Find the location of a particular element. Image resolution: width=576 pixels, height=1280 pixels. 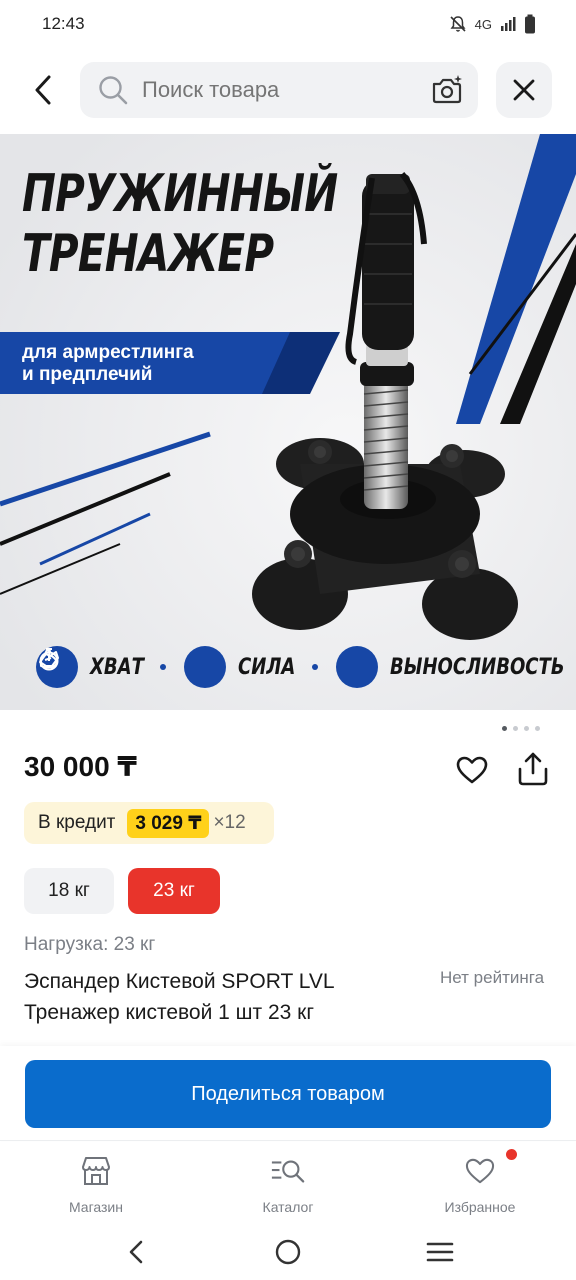

option-23kg: 23 кг is located at coordinates (174, 891).